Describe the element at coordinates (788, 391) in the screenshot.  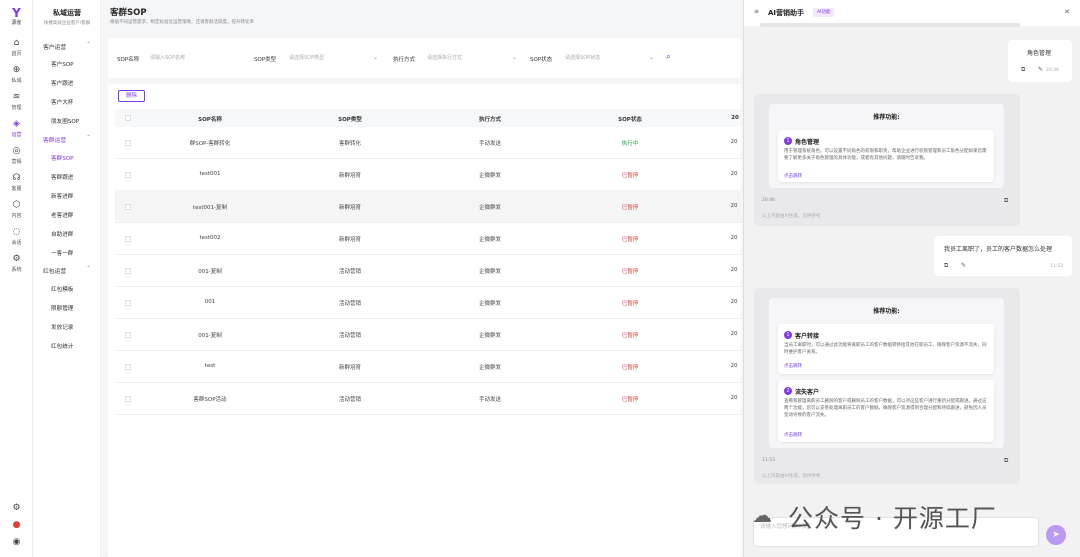
I see `feature-number: 2` at that location.